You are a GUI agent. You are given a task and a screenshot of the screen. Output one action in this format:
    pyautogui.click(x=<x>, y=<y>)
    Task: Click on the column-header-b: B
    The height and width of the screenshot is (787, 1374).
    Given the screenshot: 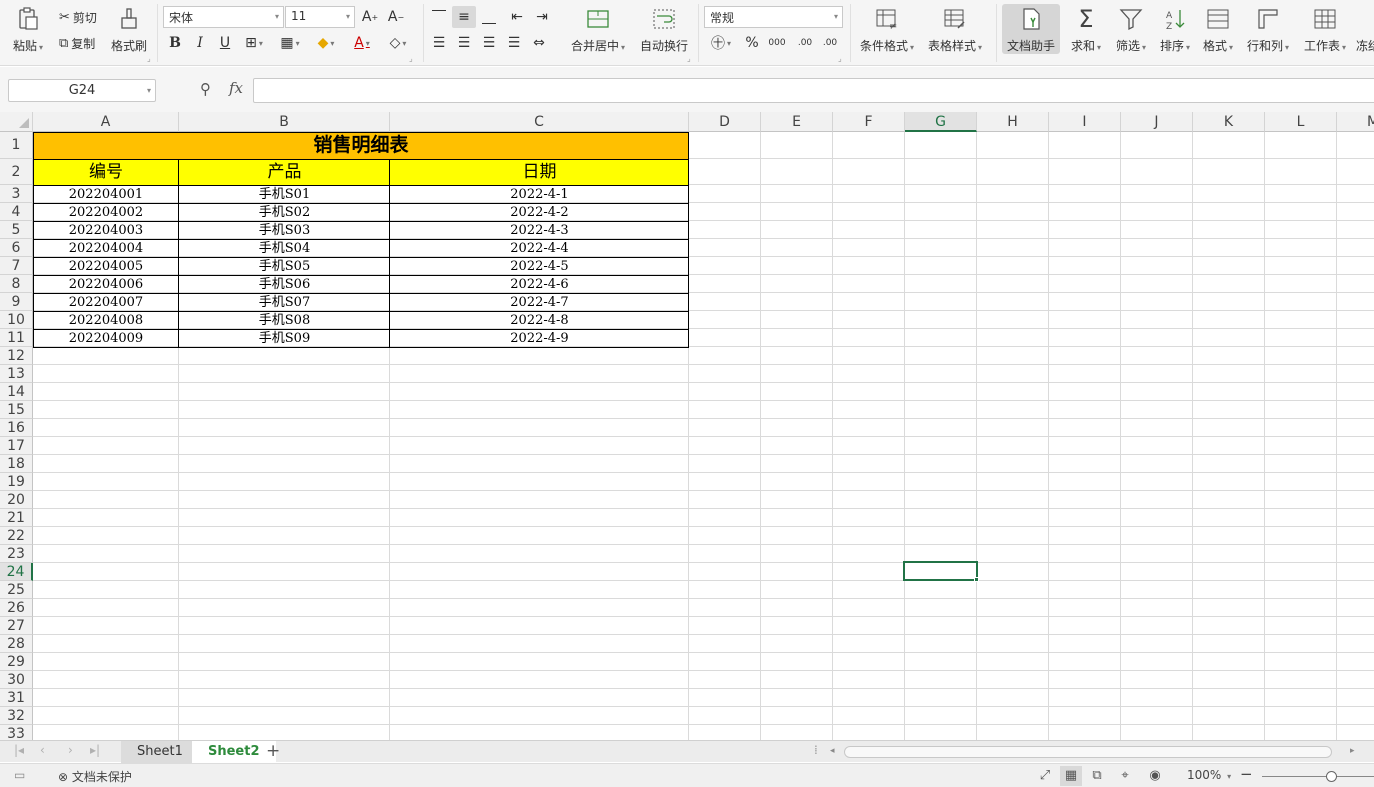 What is the action you would take?
    pyautogui.click(x=284, y=122)
    